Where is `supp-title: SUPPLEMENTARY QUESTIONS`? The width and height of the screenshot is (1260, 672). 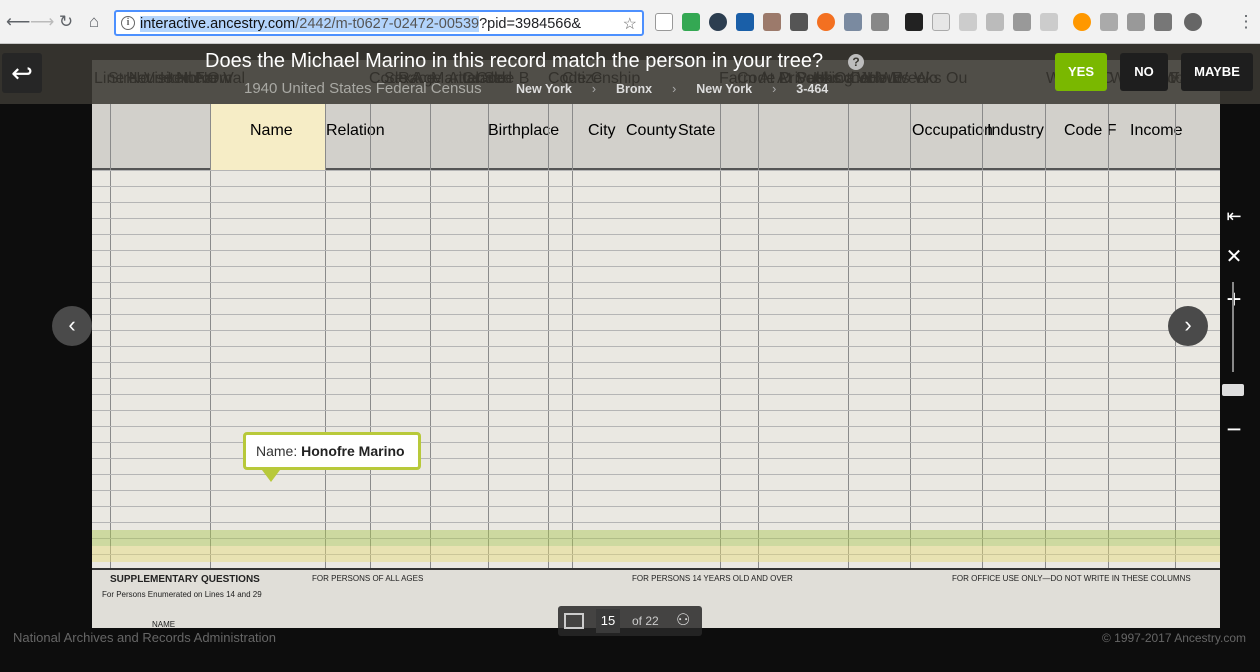 supp-title: SUPPLEMENTARY QUESTIONS is located at coordinates (185, 579).